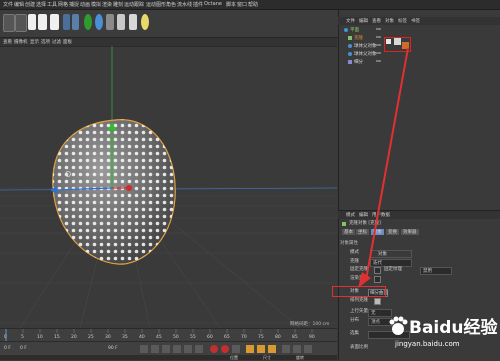 The height and width of the screenshot is (361, 500). I want to click on grid-spacing-label: 网格间距：100 cm, so click(310, 324).